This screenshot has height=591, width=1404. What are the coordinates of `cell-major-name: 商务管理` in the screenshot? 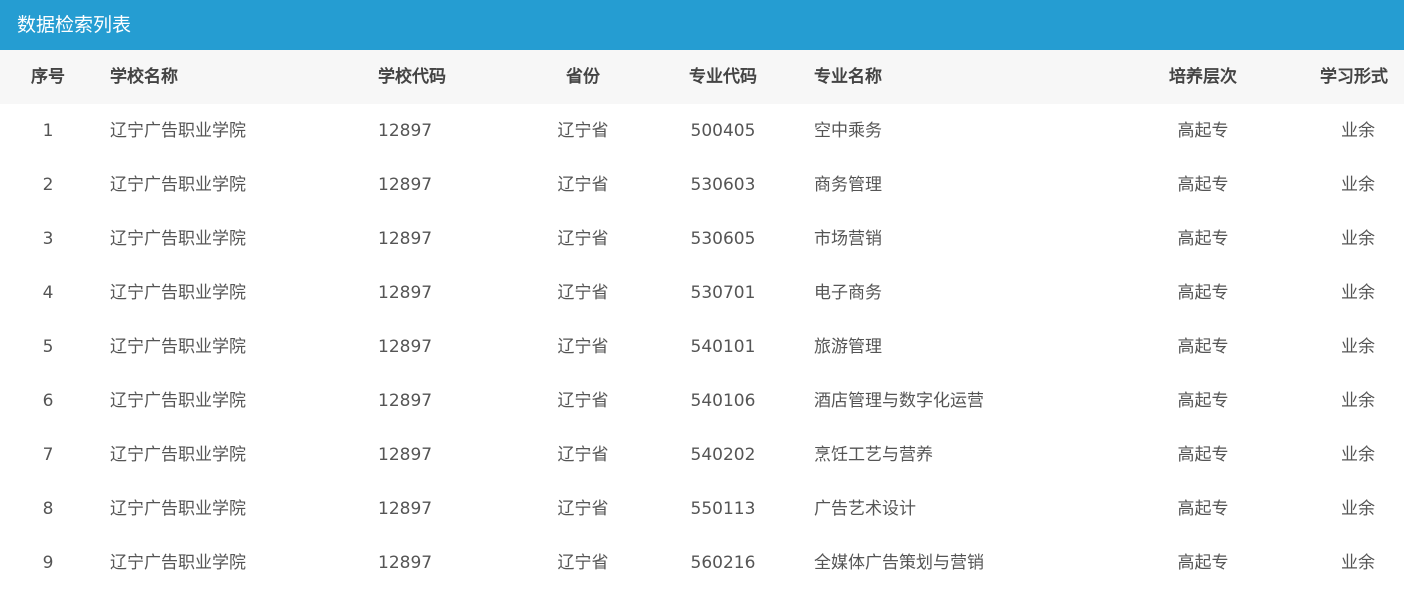 It's located at (848, 185).